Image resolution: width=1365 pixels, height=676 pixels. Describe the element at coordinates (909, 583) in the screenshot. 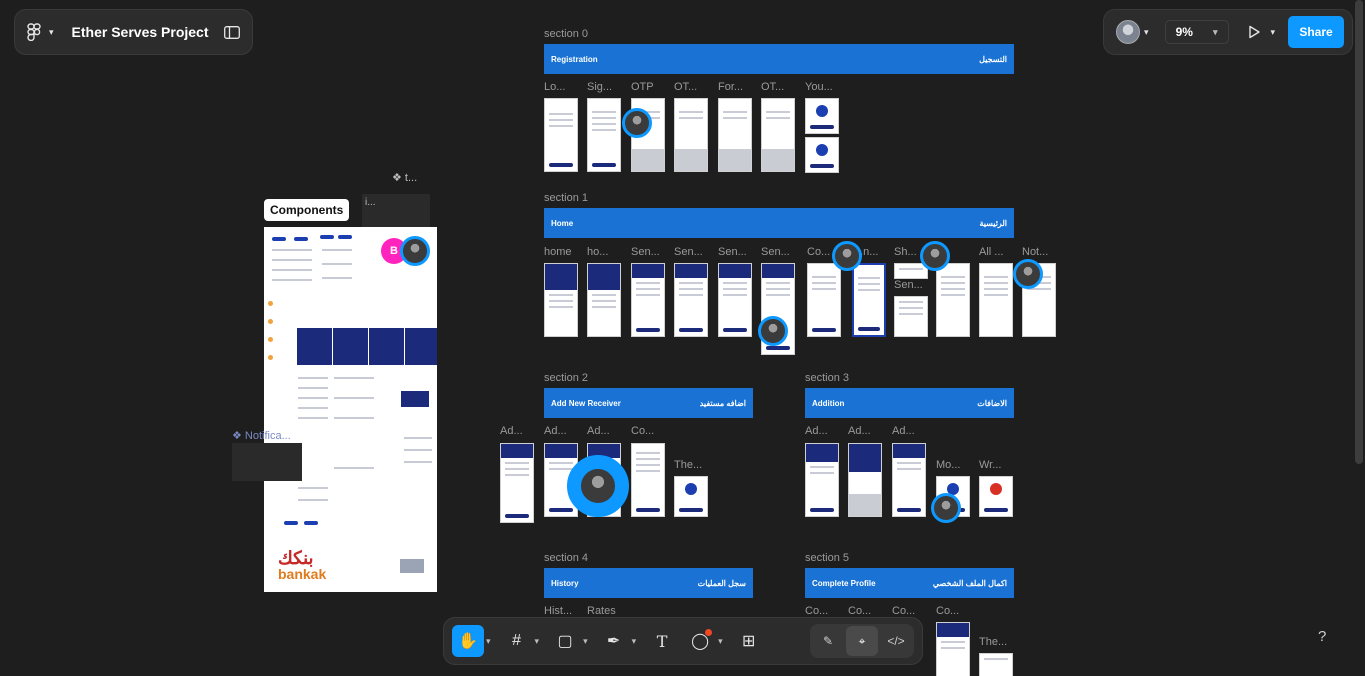

I see `section-banner: Complete Profile اكمال الملف الشخصي` at that location.